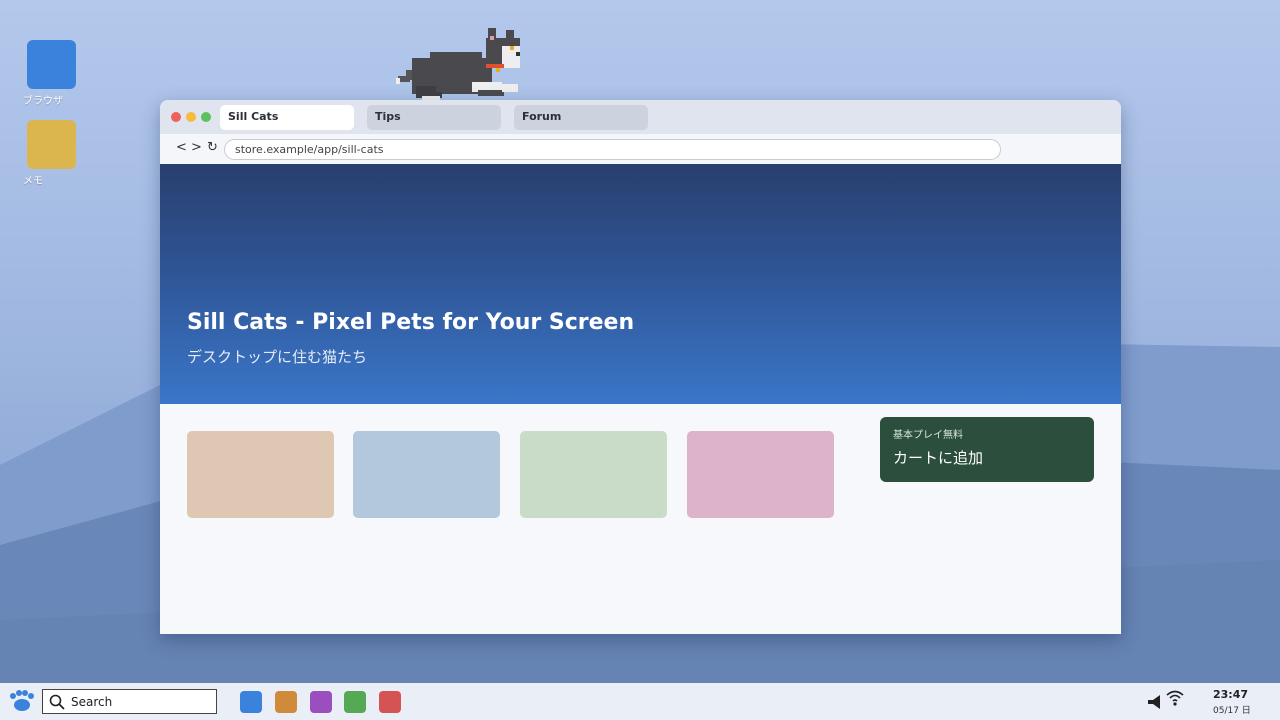  Describe the element at coordinates (581, 117) in the screenshot. I see `tab-forum: Forum` at that location.